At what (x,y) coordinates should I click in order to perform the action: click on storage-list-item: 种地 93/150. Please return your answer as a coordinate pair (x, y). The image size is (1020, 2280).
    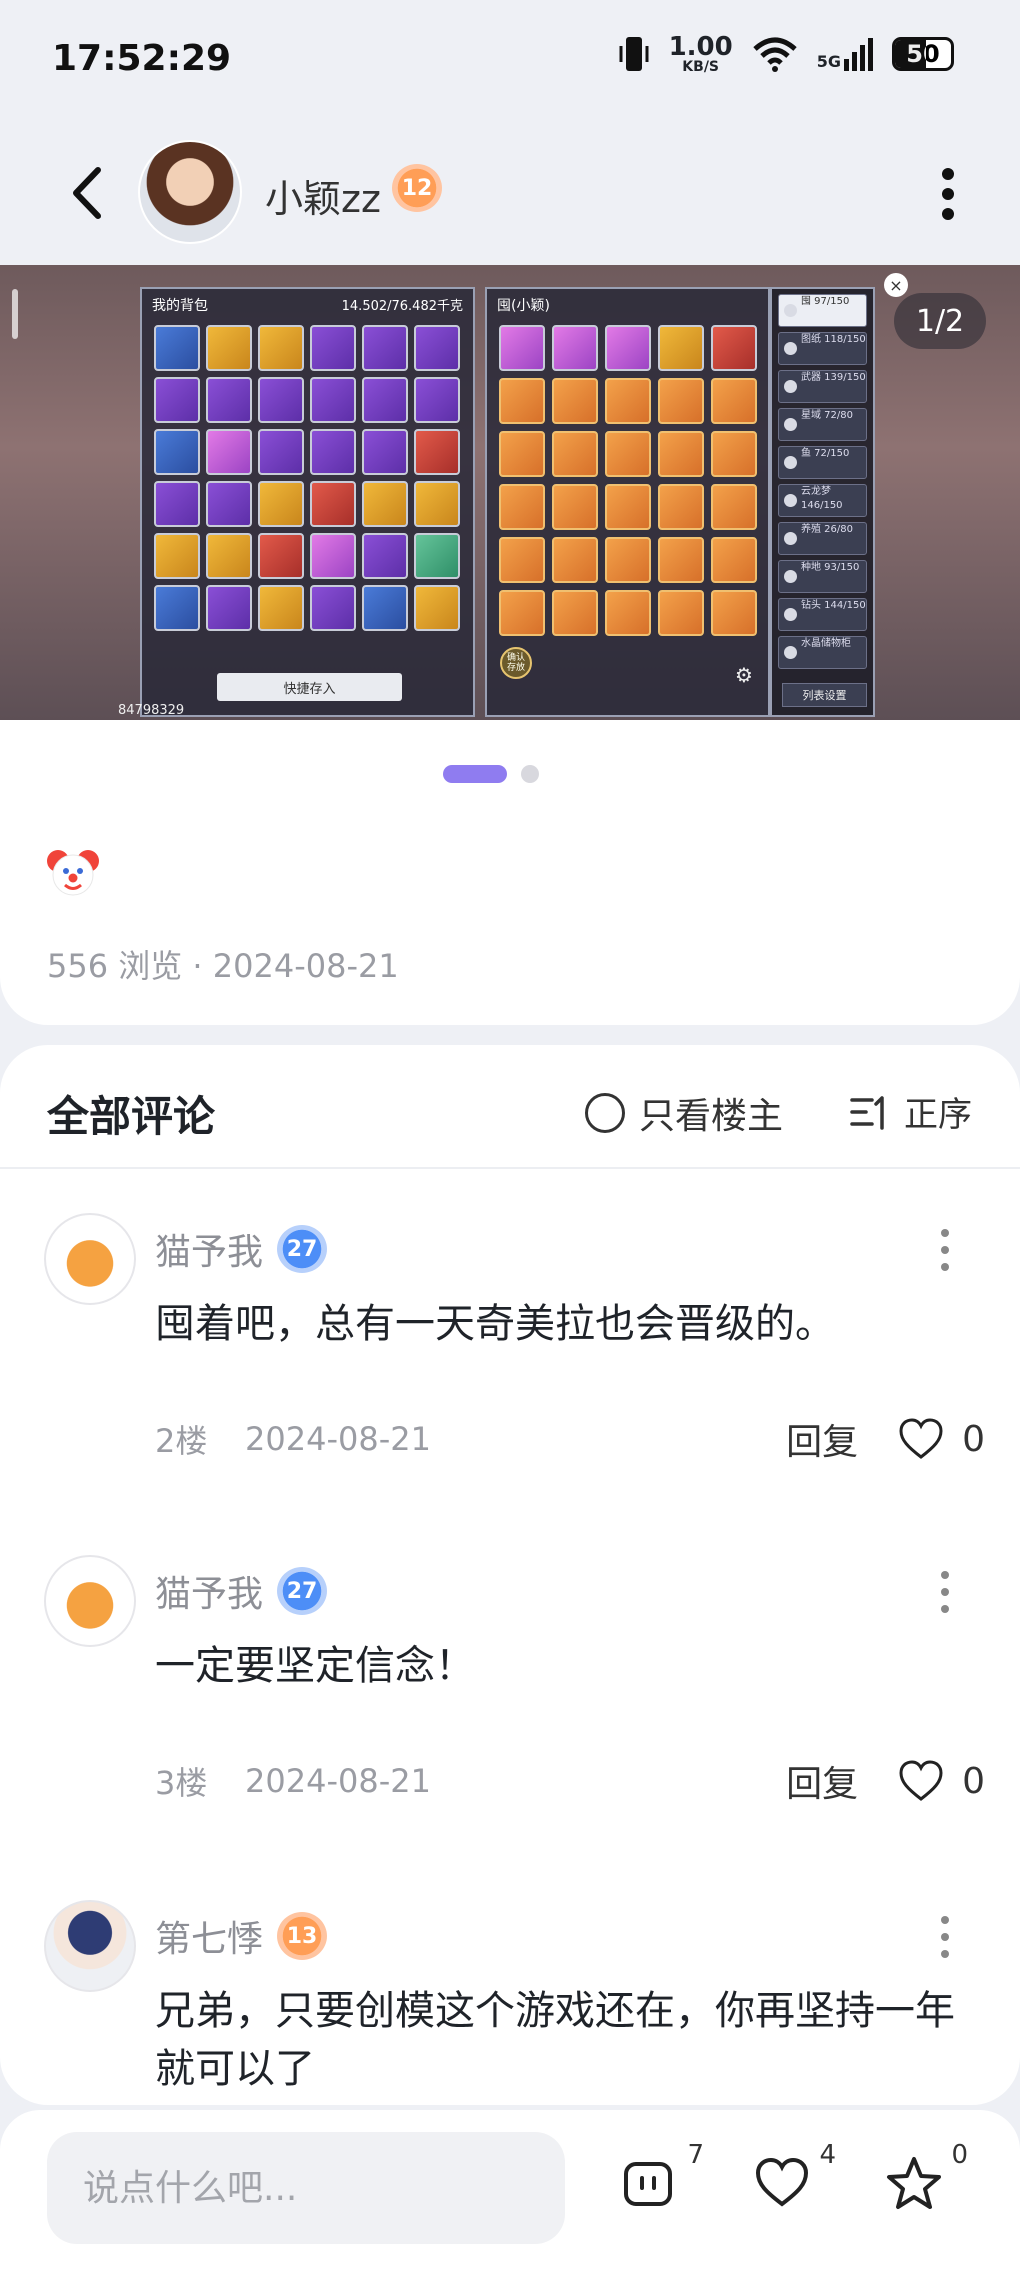
    Looking at the image, I should click on (822, 576).